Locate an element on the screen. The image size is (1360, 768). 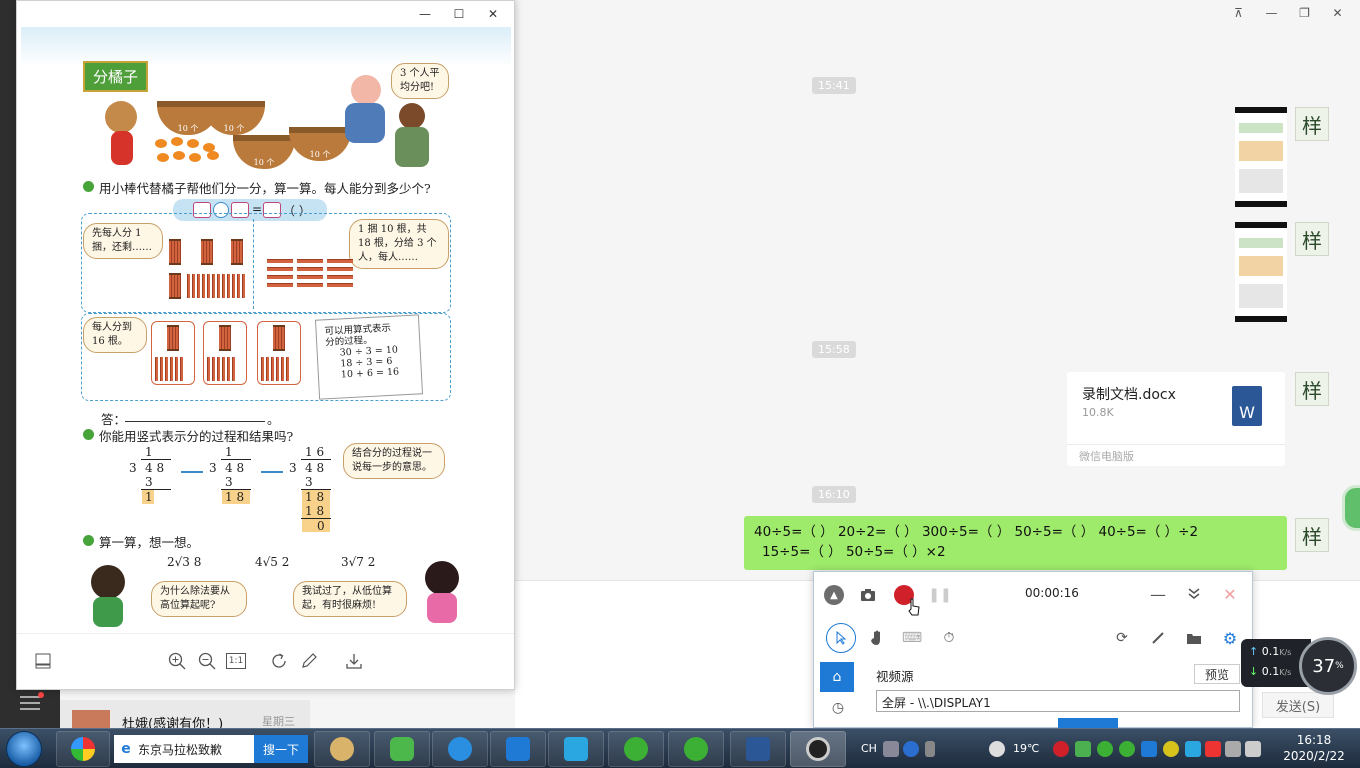
taskbar-app-edge is located at coordinates (460, 749).